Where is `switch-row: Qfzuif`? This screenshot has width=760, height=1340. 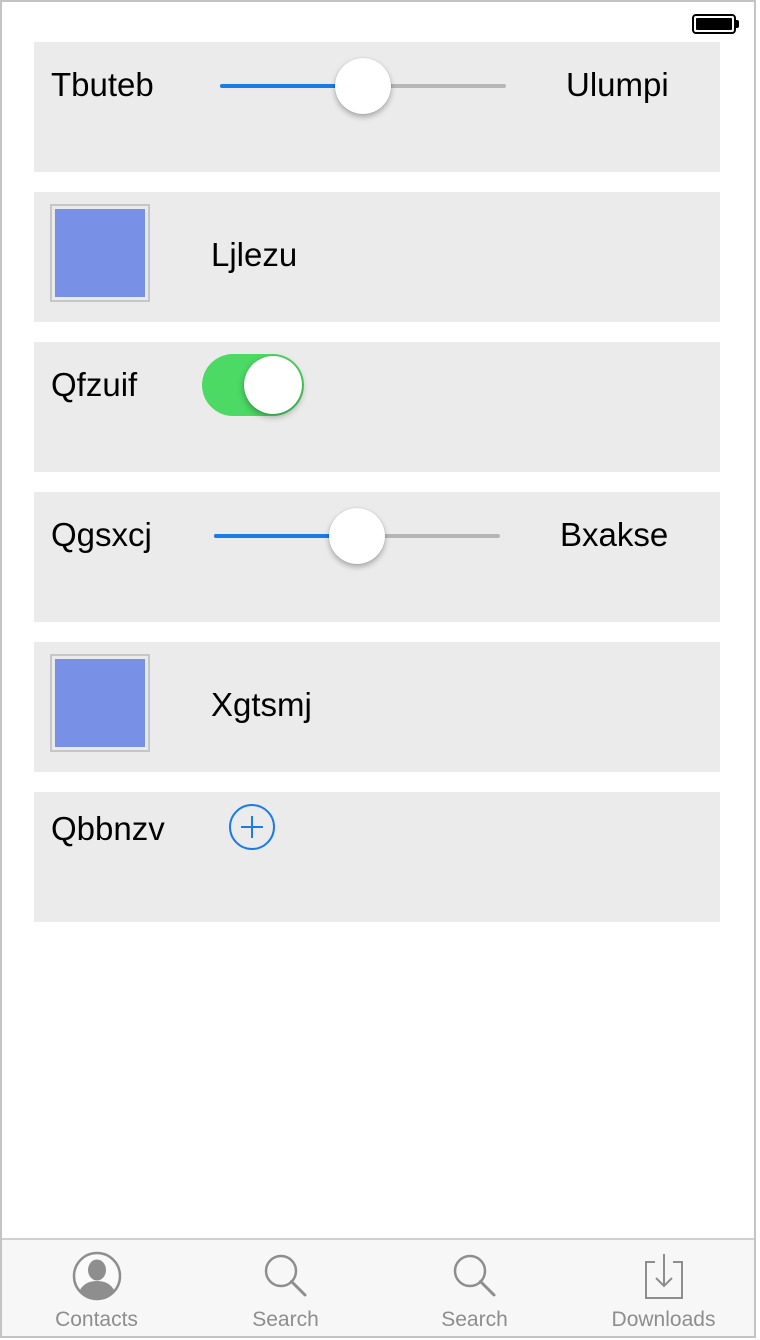
switch-row: Qfzuif is located at coordinates (377, 407).